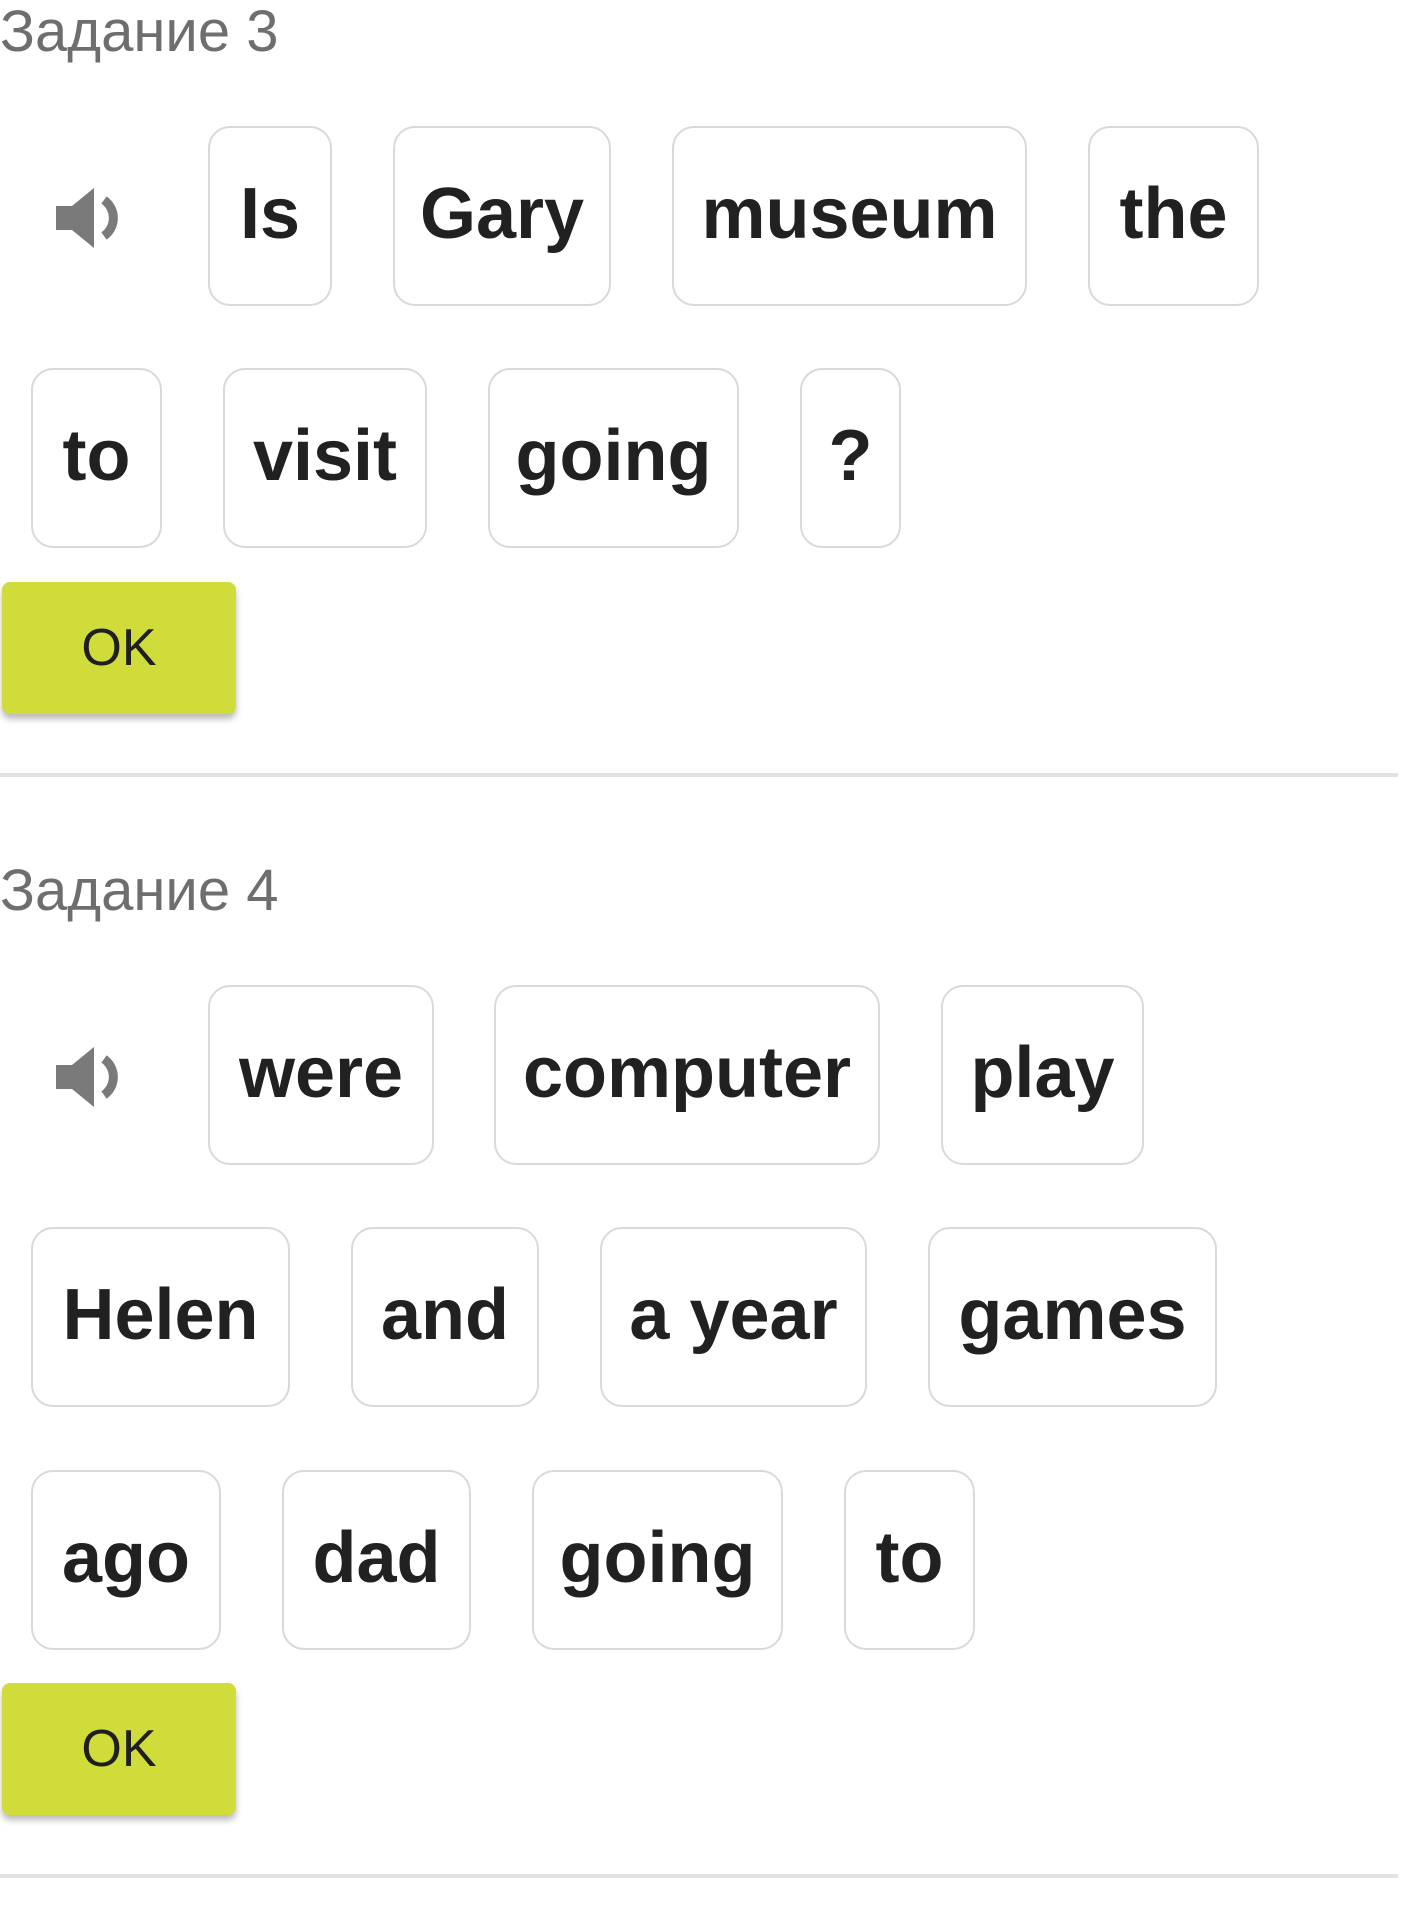 The width and height of the screenshot is (1408, 1907). I want to click on word-tile: dad, so click(376, 1560).